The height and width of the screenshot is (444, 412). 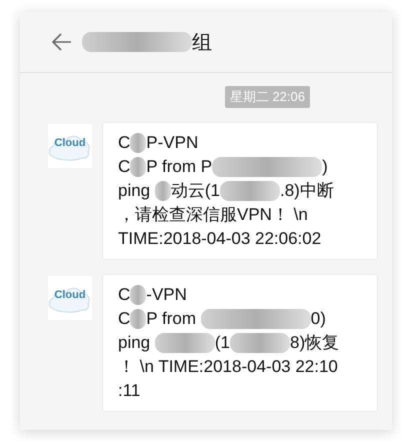 I want to click on text: -VPN, so click(x=166, y=295).